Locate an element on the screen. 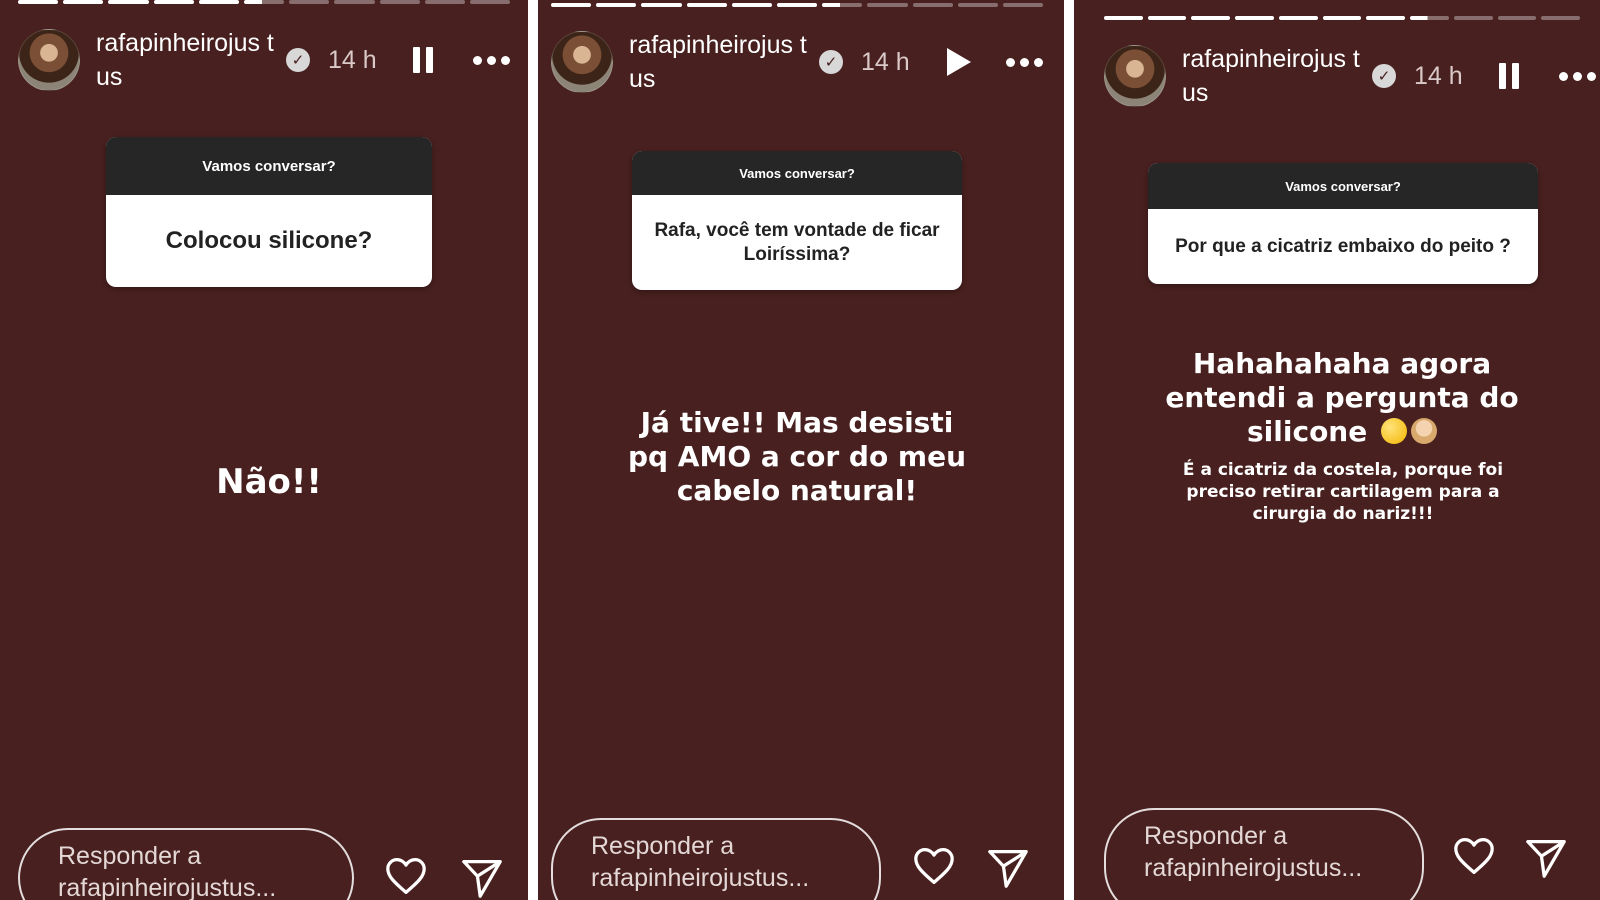  question-sticker: Vamos conversar? Colocou silicone? is located at coordinates (269, 212).